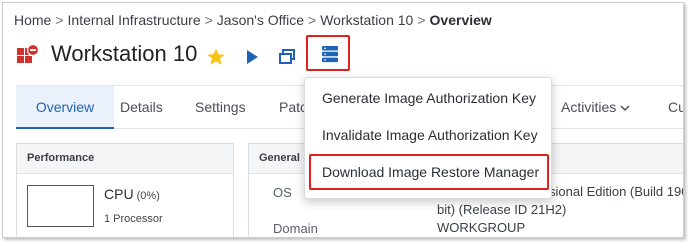 This screenshot has width=688, height=242. What do you see at coordinates (124, 53) in the screenshot?
I see `page-title: Workstation 10` at bounding box center [124, 53].